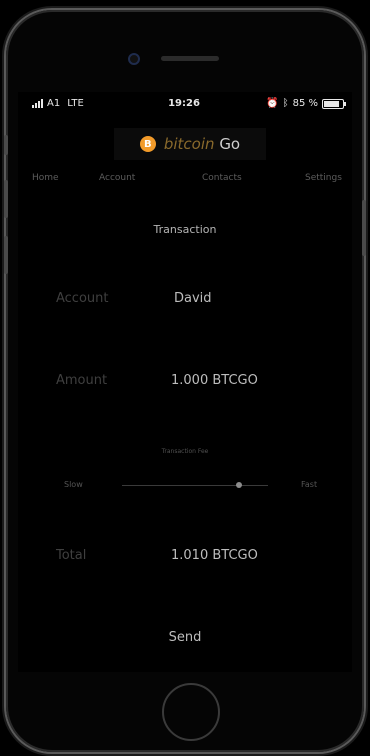 This screenshot has height=756, width=370. I want to click on battery-icon, so click(334, 103).